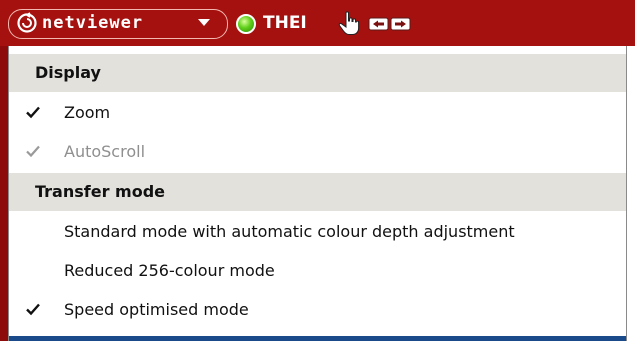  Describe the element at coordinates (390, 24) in the screenshot. I see `transfer-icon` at that location.